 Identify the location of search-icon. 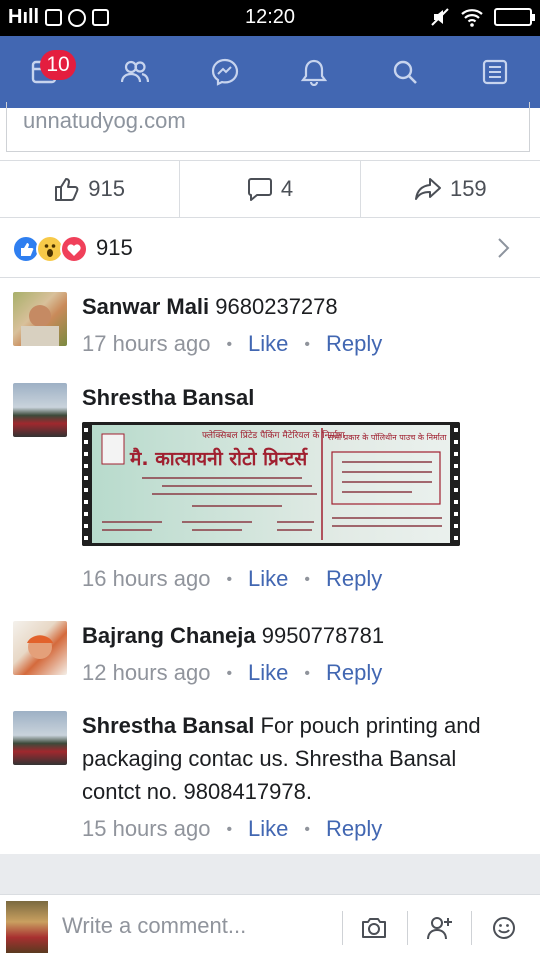
(405, 72).